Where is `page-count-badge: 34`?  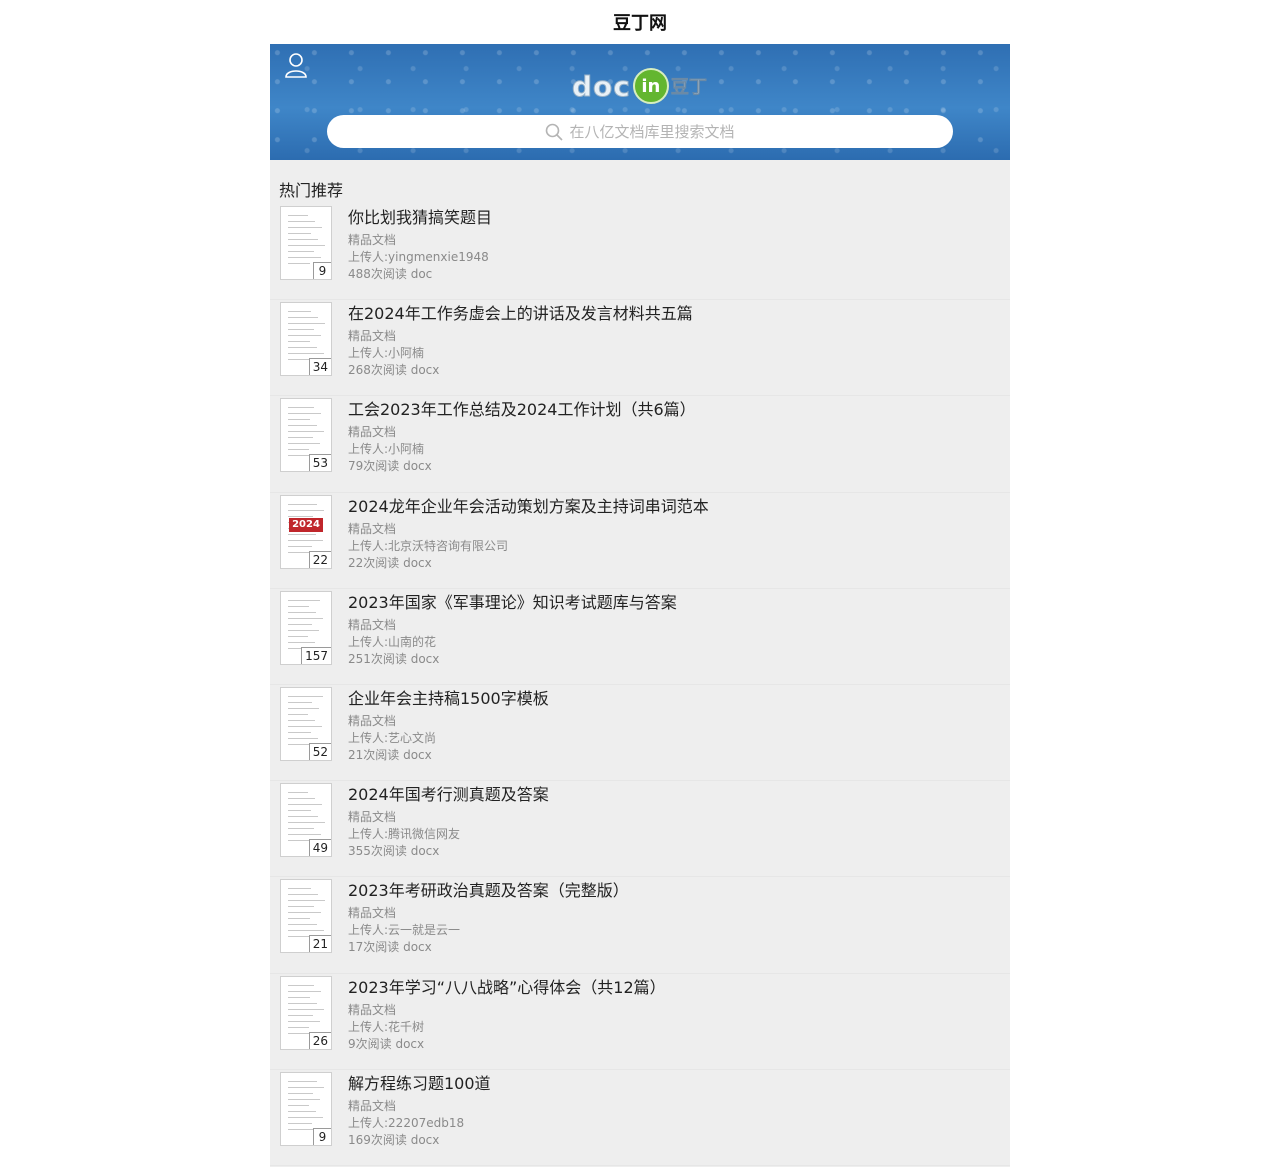 page-count-badge: 34 is located at coordinates (319, 367).